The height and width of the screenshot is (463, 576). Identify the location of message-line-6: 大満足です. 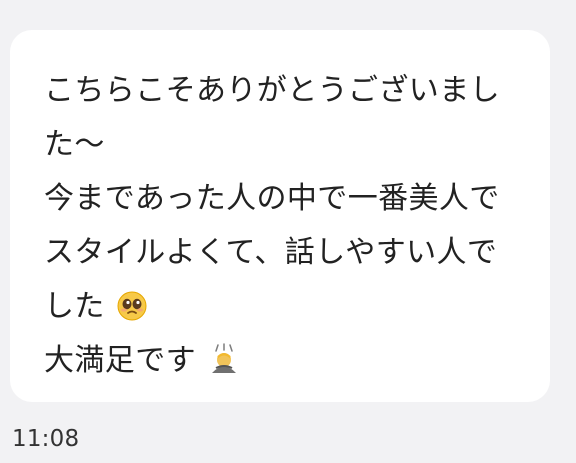
(120, 360).